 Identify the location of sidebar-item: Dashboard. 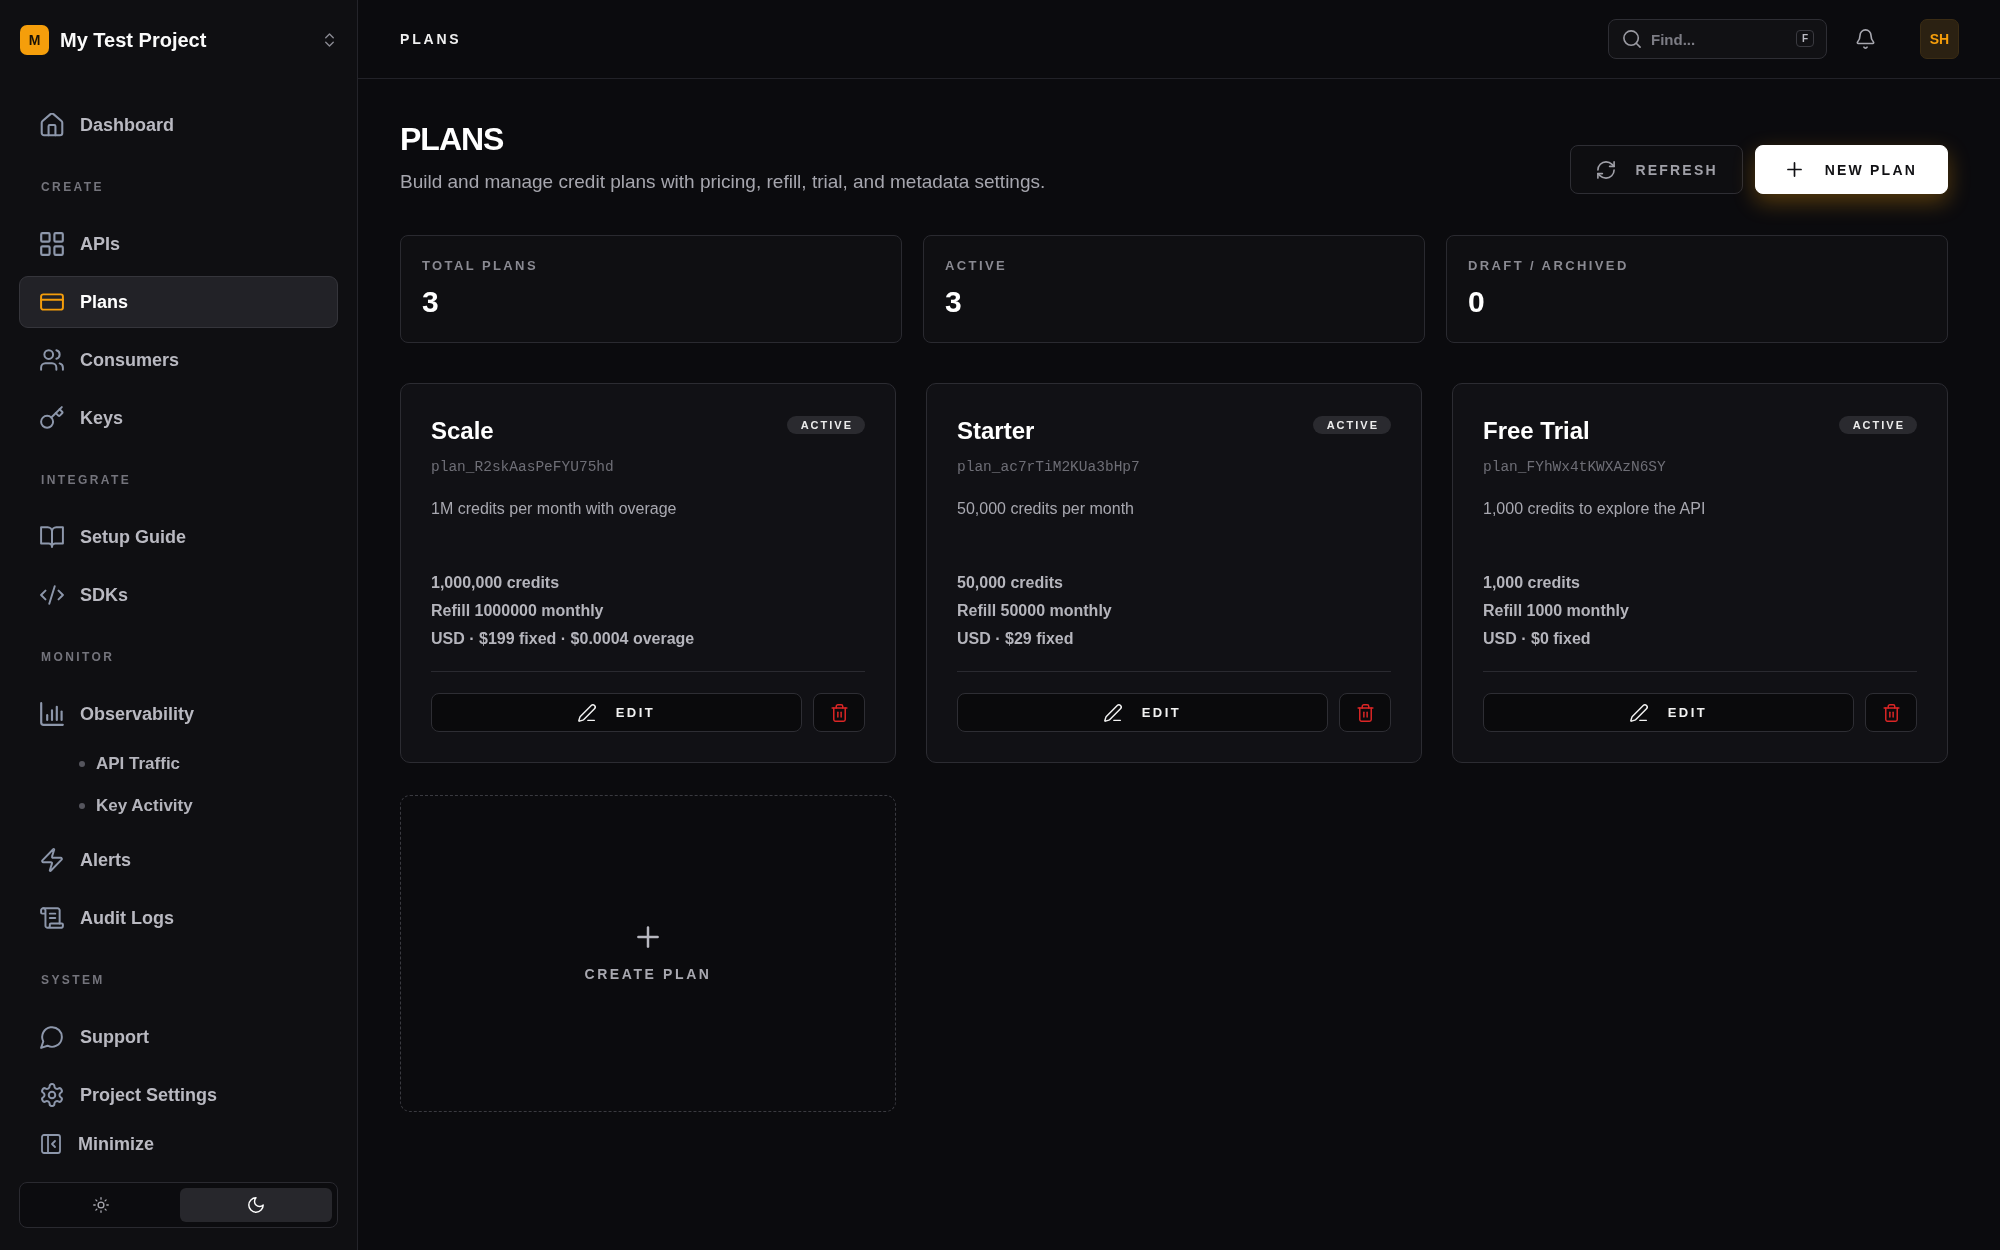
(178, 125).